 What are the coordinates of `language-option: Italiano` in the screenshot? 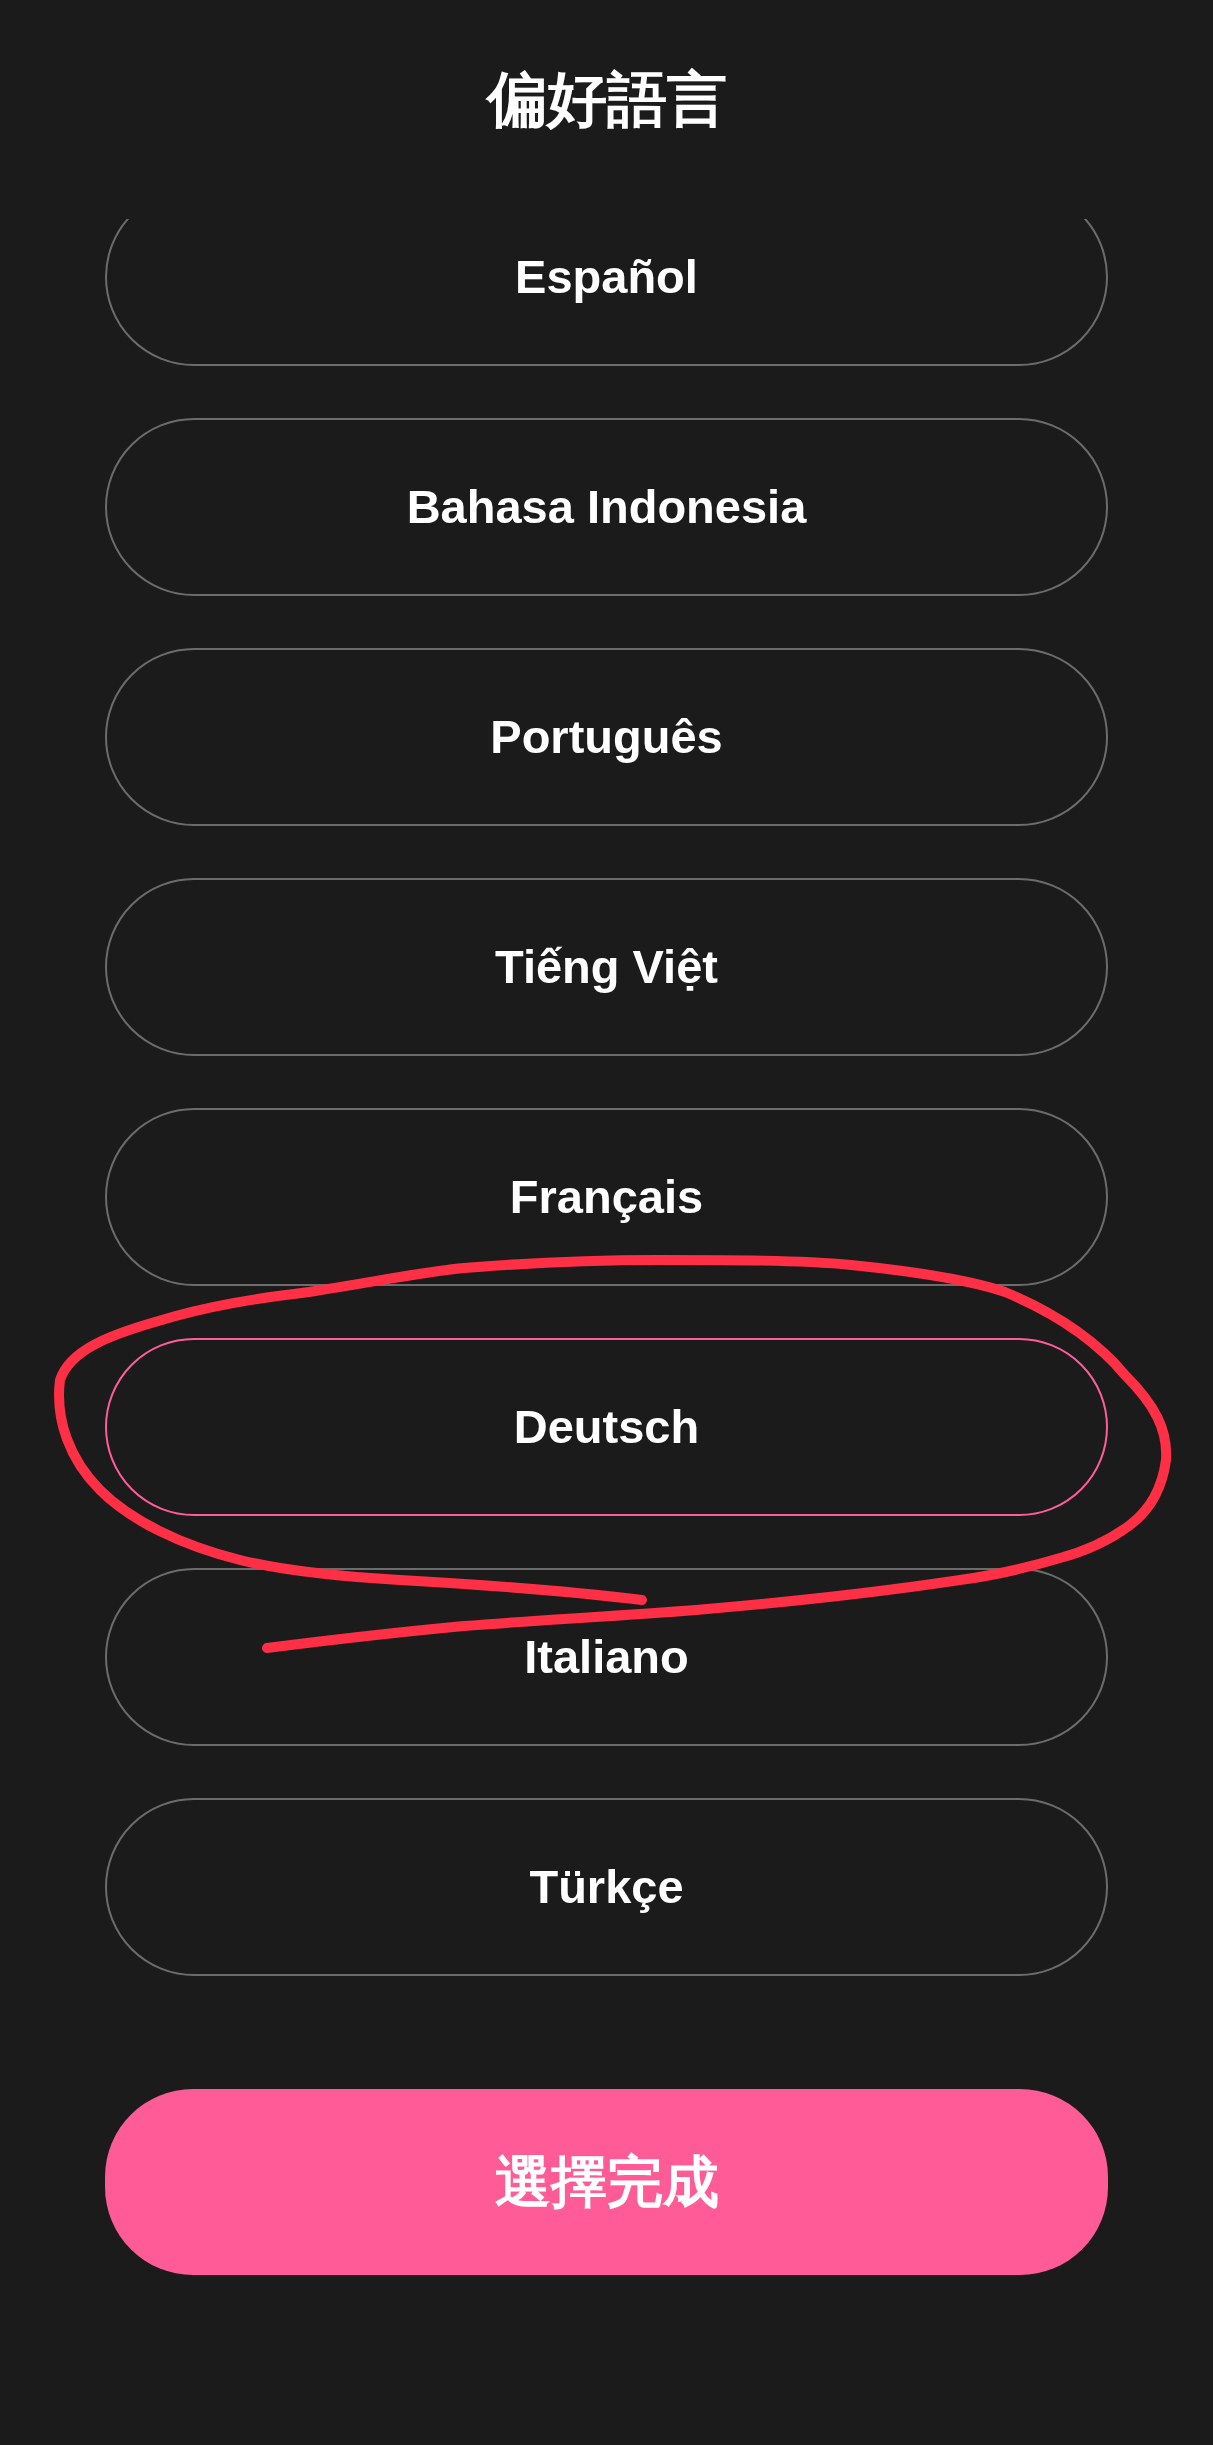 It's located at (606, 1657).